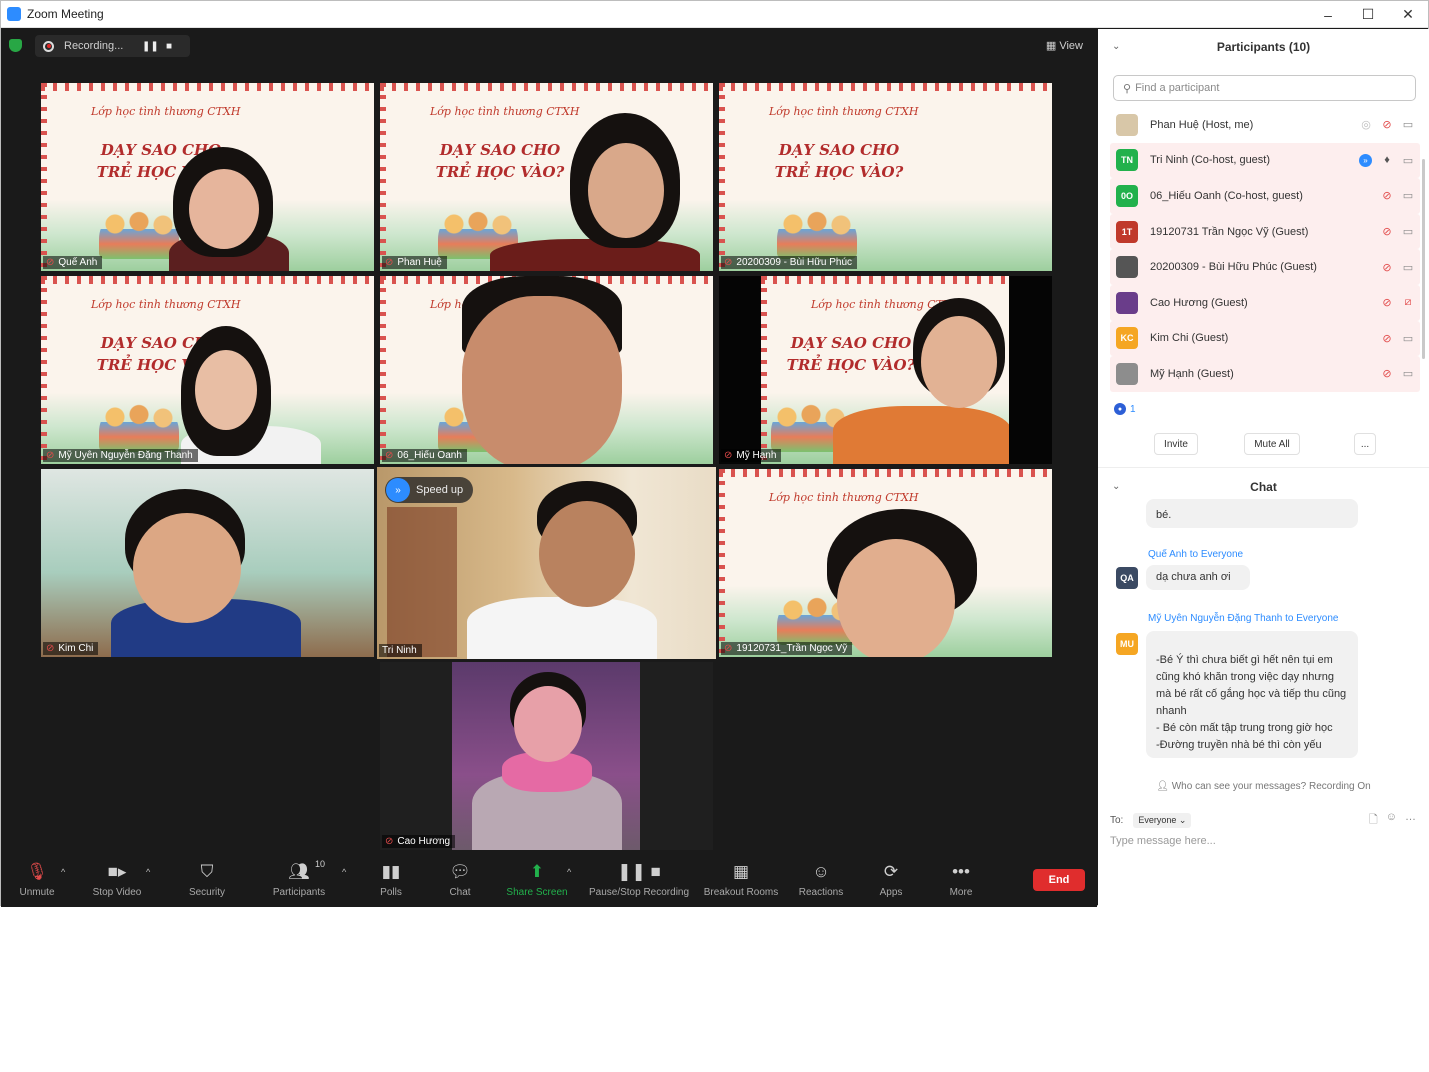 Image resolution: width=1429 pixels, height=1072 pixels. What do you see at coordinates (1176, 444) in the screenshot?
I see `invite-button: Invite` at bounding box center [1176, 444].